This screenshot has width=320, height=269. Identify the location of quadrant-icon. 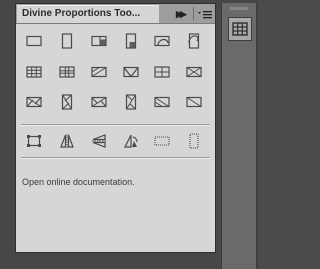
(162, 72).